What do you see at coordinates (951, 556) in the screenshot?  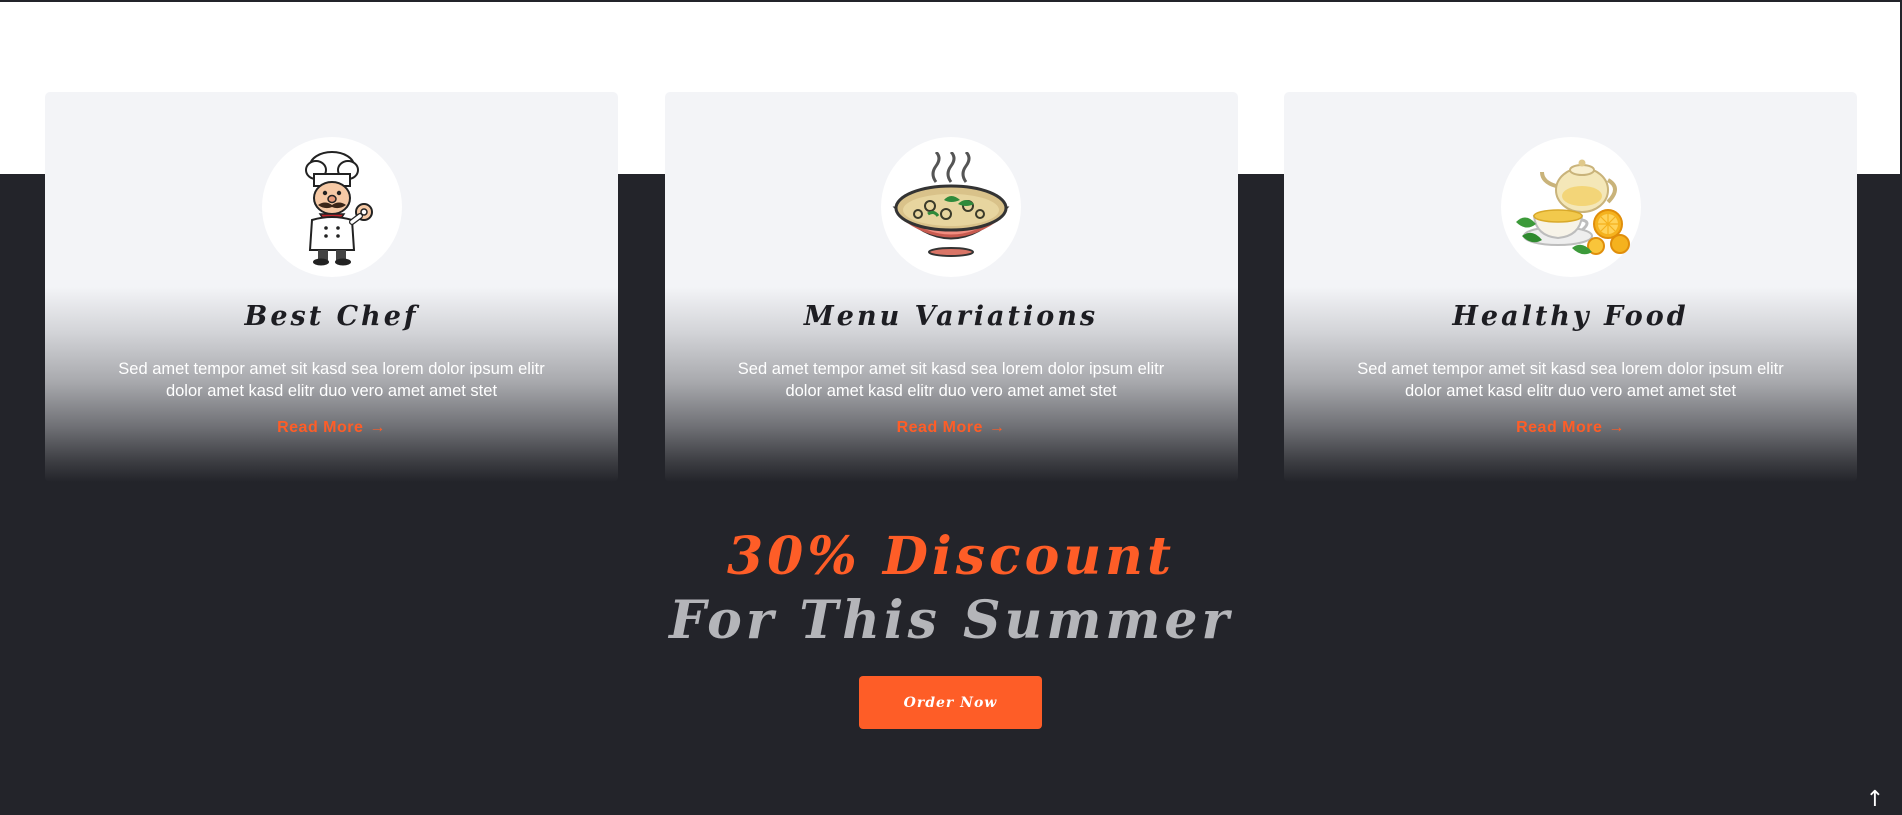 I see `promo-headline: 30% Discount` at bounding box center [951, 556].